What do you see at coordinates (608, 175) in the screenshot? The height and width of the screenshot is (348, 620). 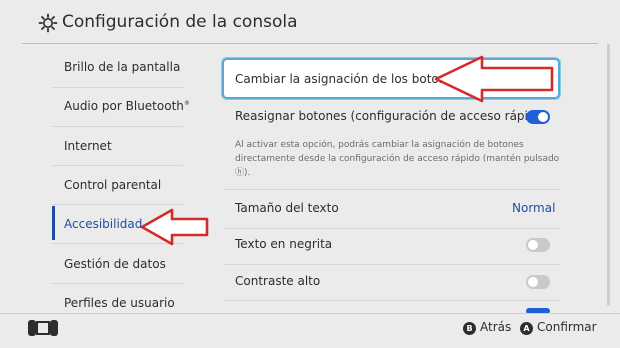 I see `scrollbar` at bounding box center [608, 175].